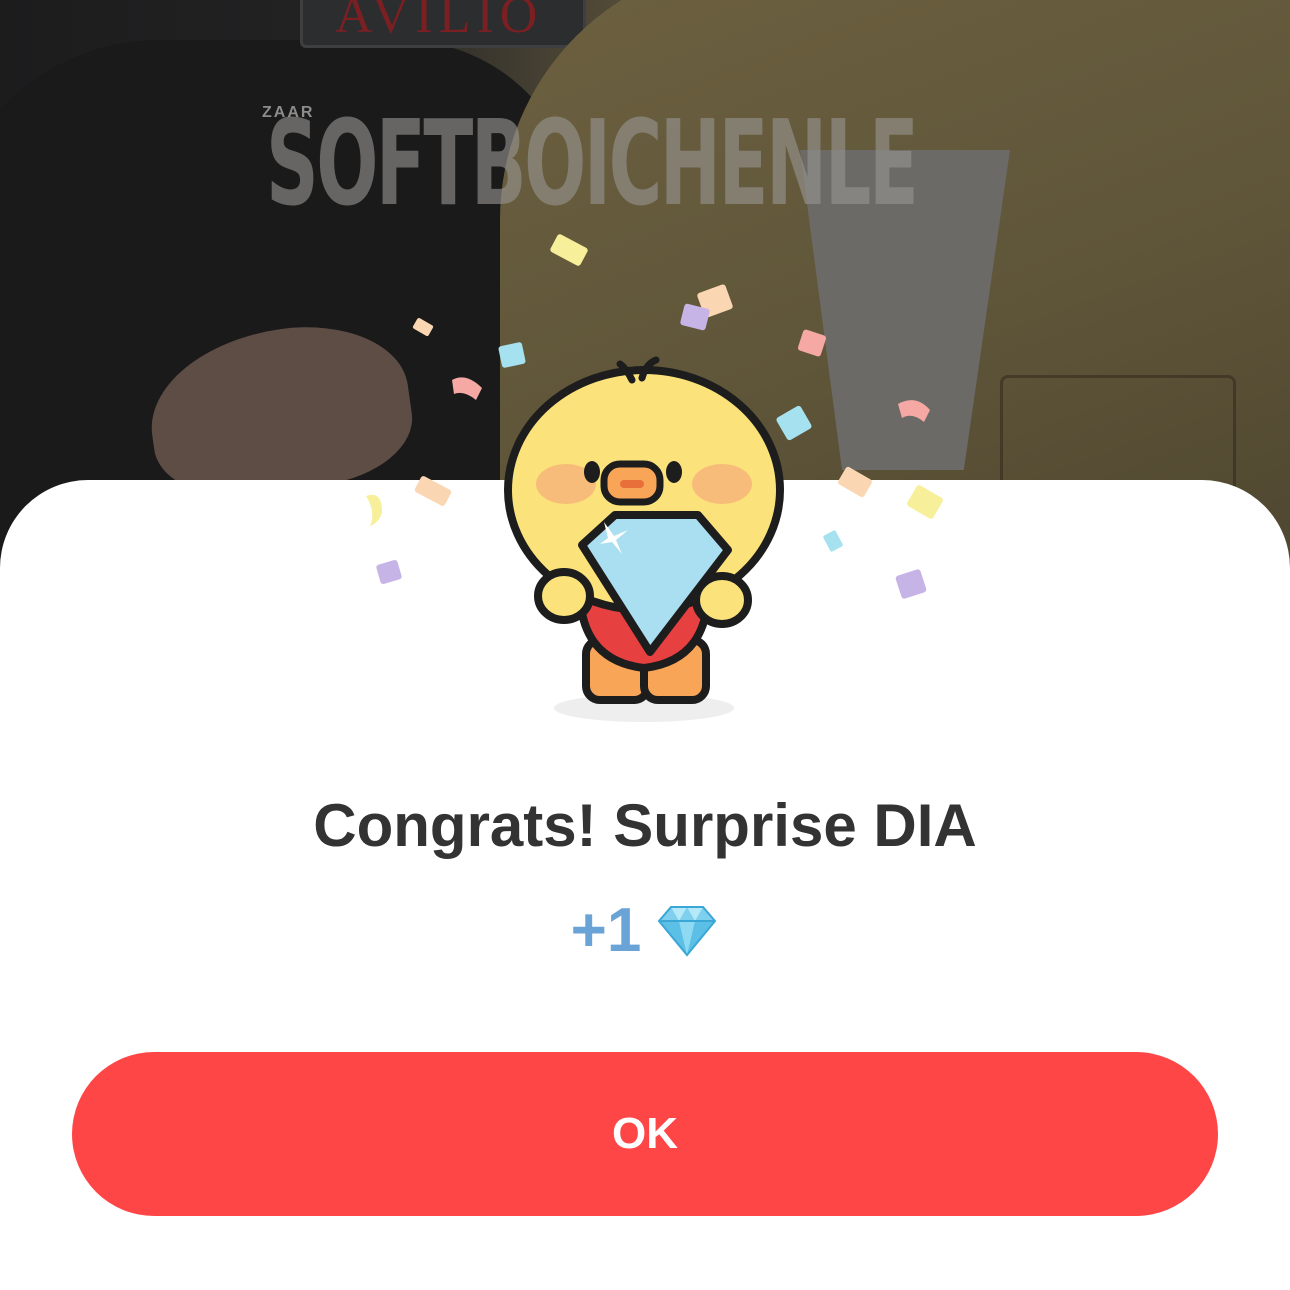 This screenshot has height=1290, width=1290. I want to click on watermark-text: SOFTBOICHENLE, so click(592, 163).